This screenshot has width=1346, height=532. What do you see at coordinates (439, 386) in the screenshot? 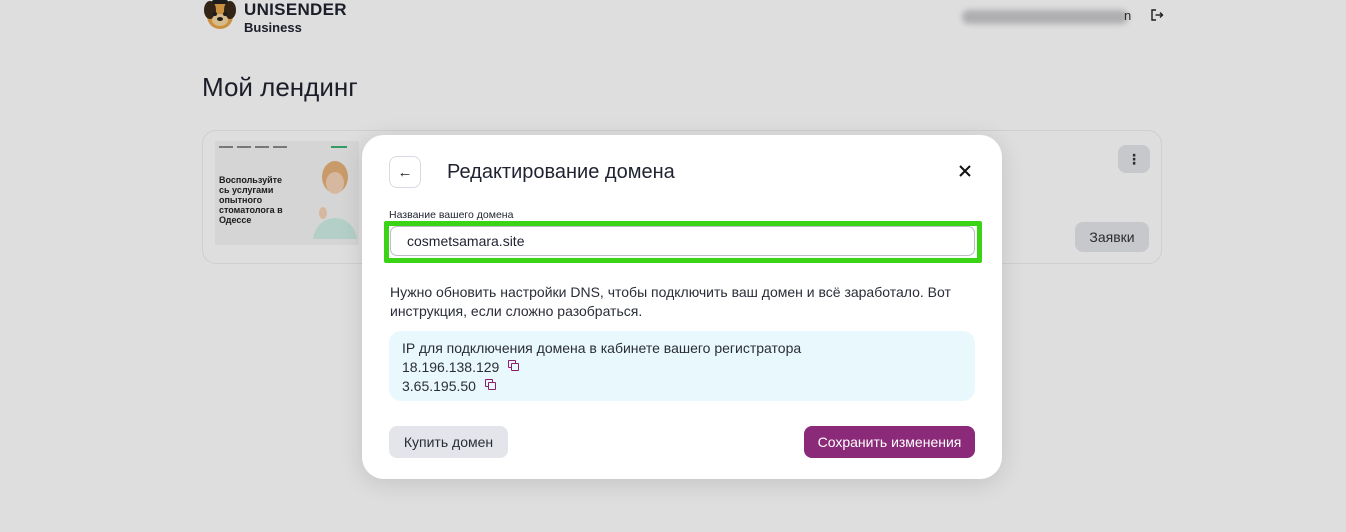
I see `ip-address: 3.65.195.50` at bounding box center [439, 386].